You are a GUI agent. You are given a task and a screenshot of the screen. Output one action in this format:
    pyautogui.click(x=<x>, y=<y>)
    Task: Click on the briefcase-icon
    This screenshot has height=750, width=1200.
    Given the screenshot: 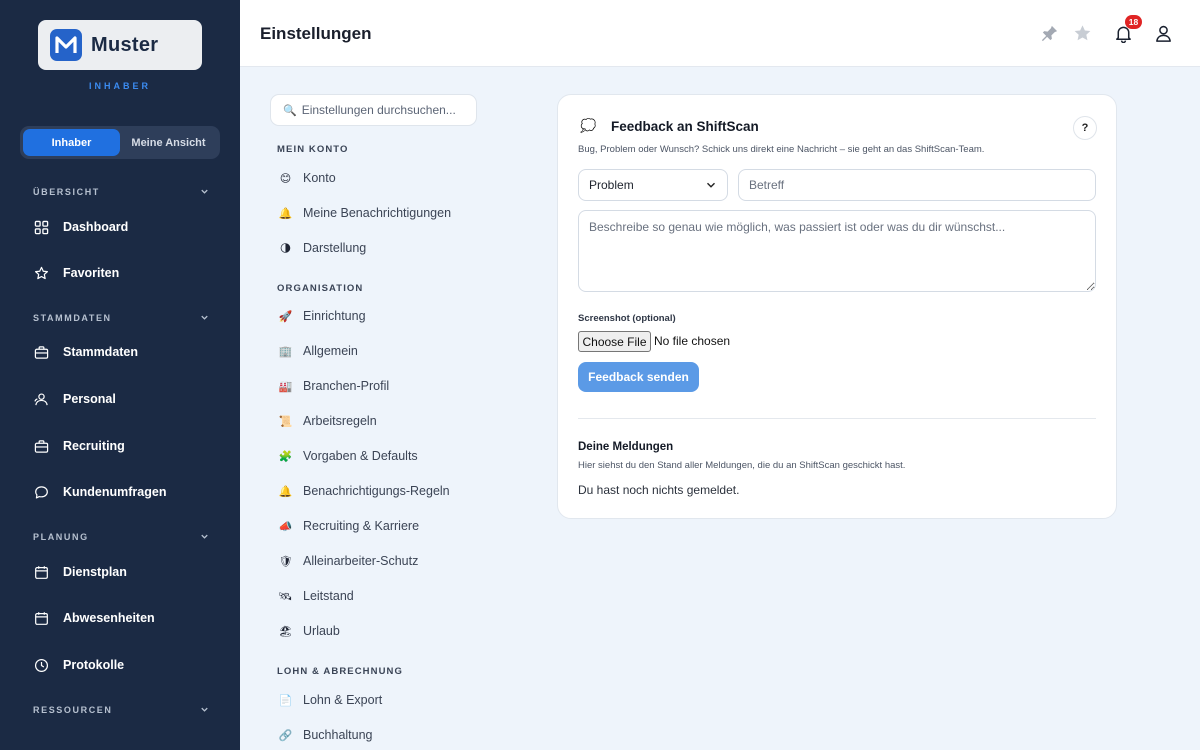 What is the action you would take?
    pyautogui.click(x=41, y=352)
    